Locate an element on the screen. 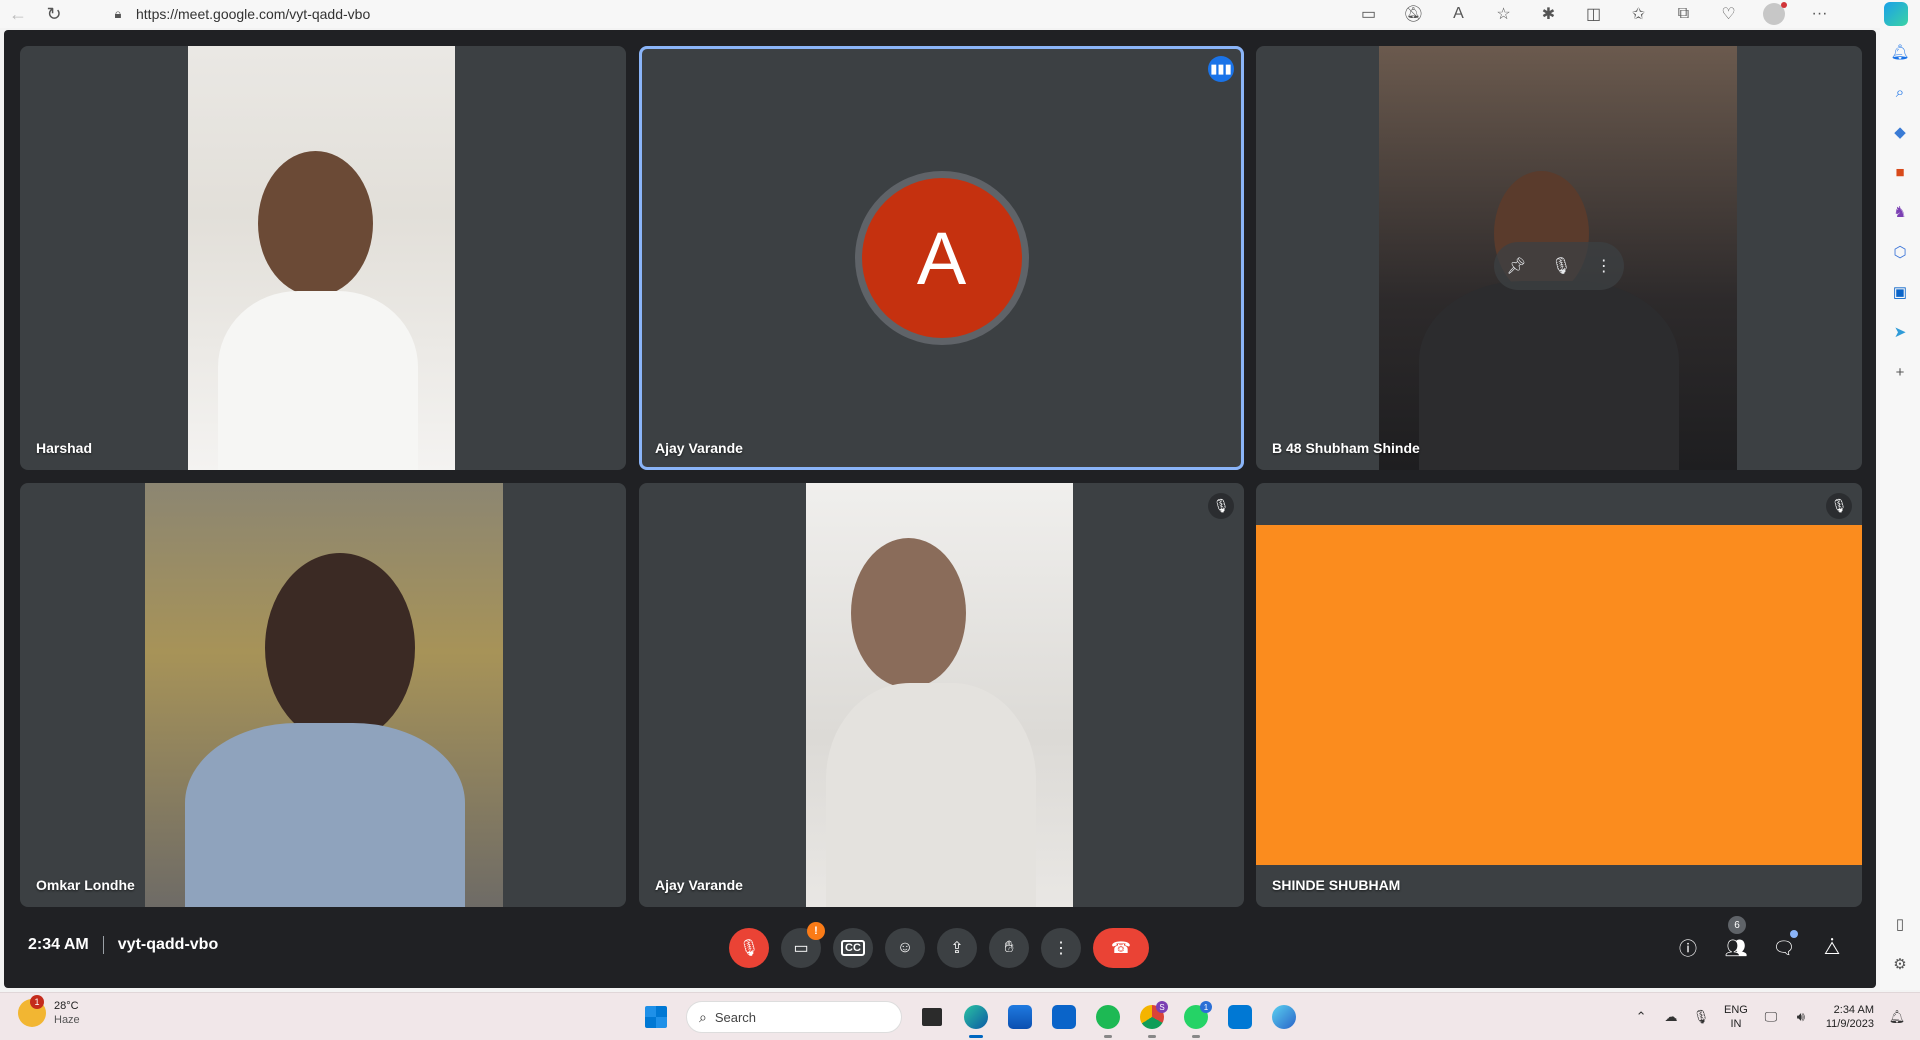 This screenshot has width=1920, height=1040. camera-in-use-icon: ▭ is located at coordinates (1368, 14).